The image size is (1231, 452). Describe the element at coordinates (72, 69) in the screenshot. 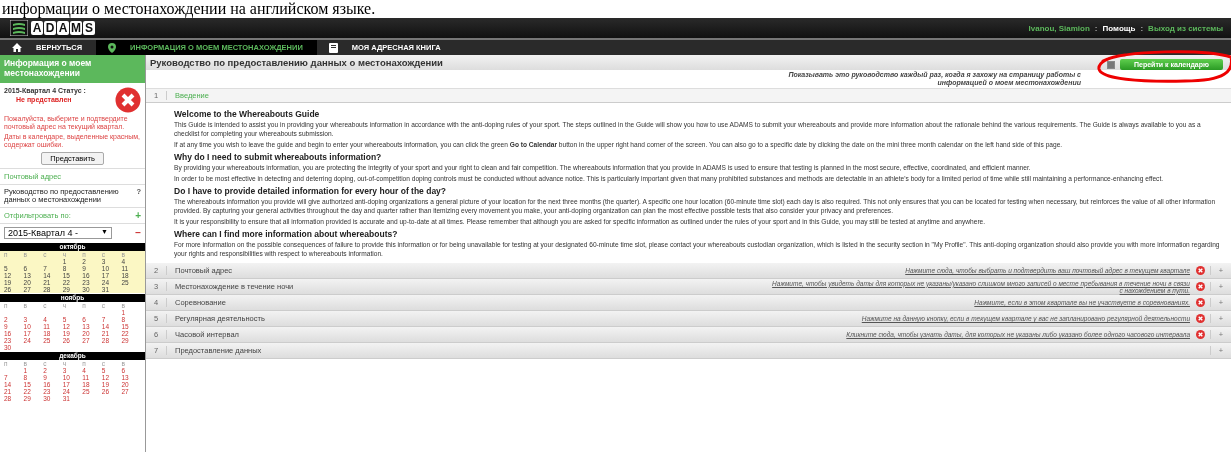

I see `sidebar-title: Информация о моем местонахождении` at that location.